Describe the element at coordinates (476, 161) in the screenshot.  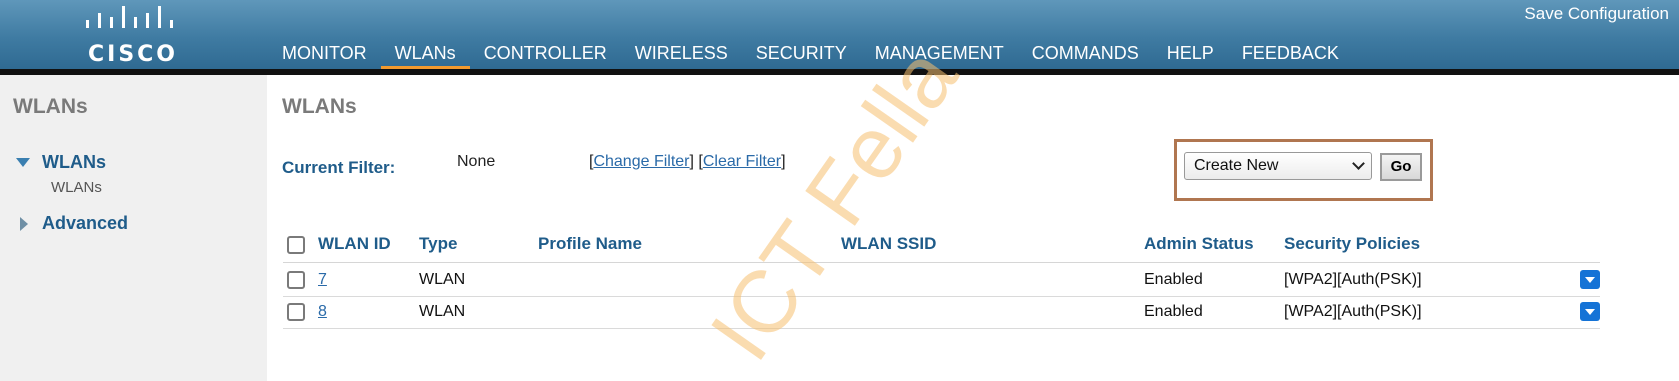
I see `current-filter-value: None` at that location.